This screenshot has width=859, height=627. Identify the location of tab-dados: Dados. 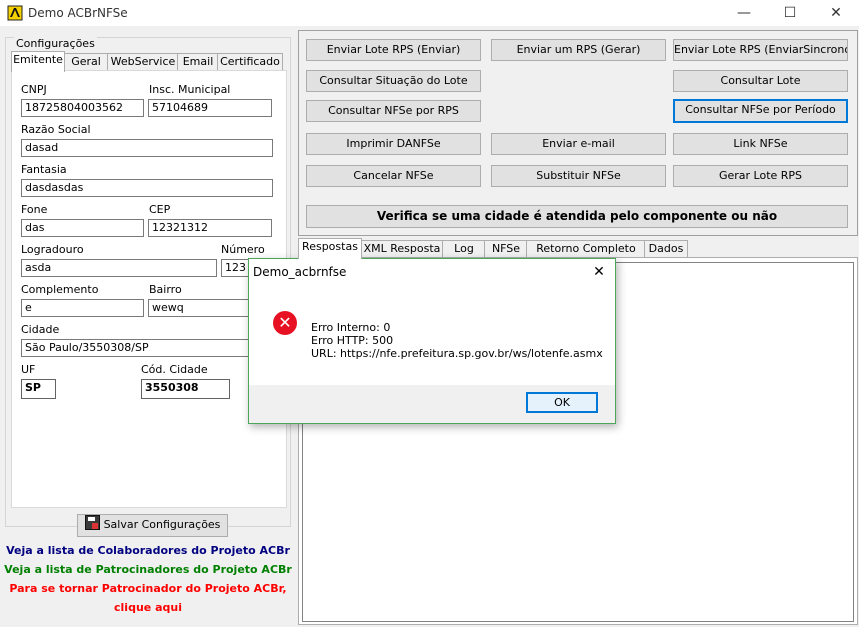
(666, 249).